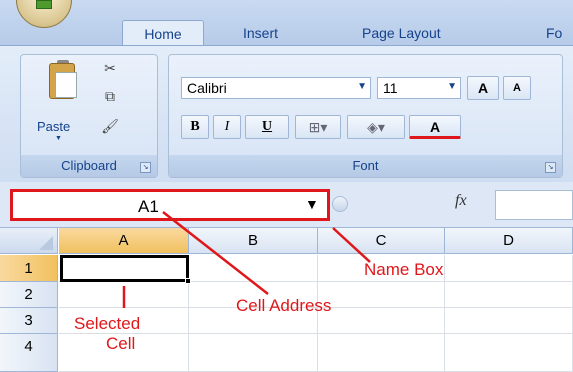 Image resolution: width=573 pixels, height=372 pixels. Describe the element at coordinates (550, 167) in the screenshot. I see `font-launcher-icon: ↘` at that location.